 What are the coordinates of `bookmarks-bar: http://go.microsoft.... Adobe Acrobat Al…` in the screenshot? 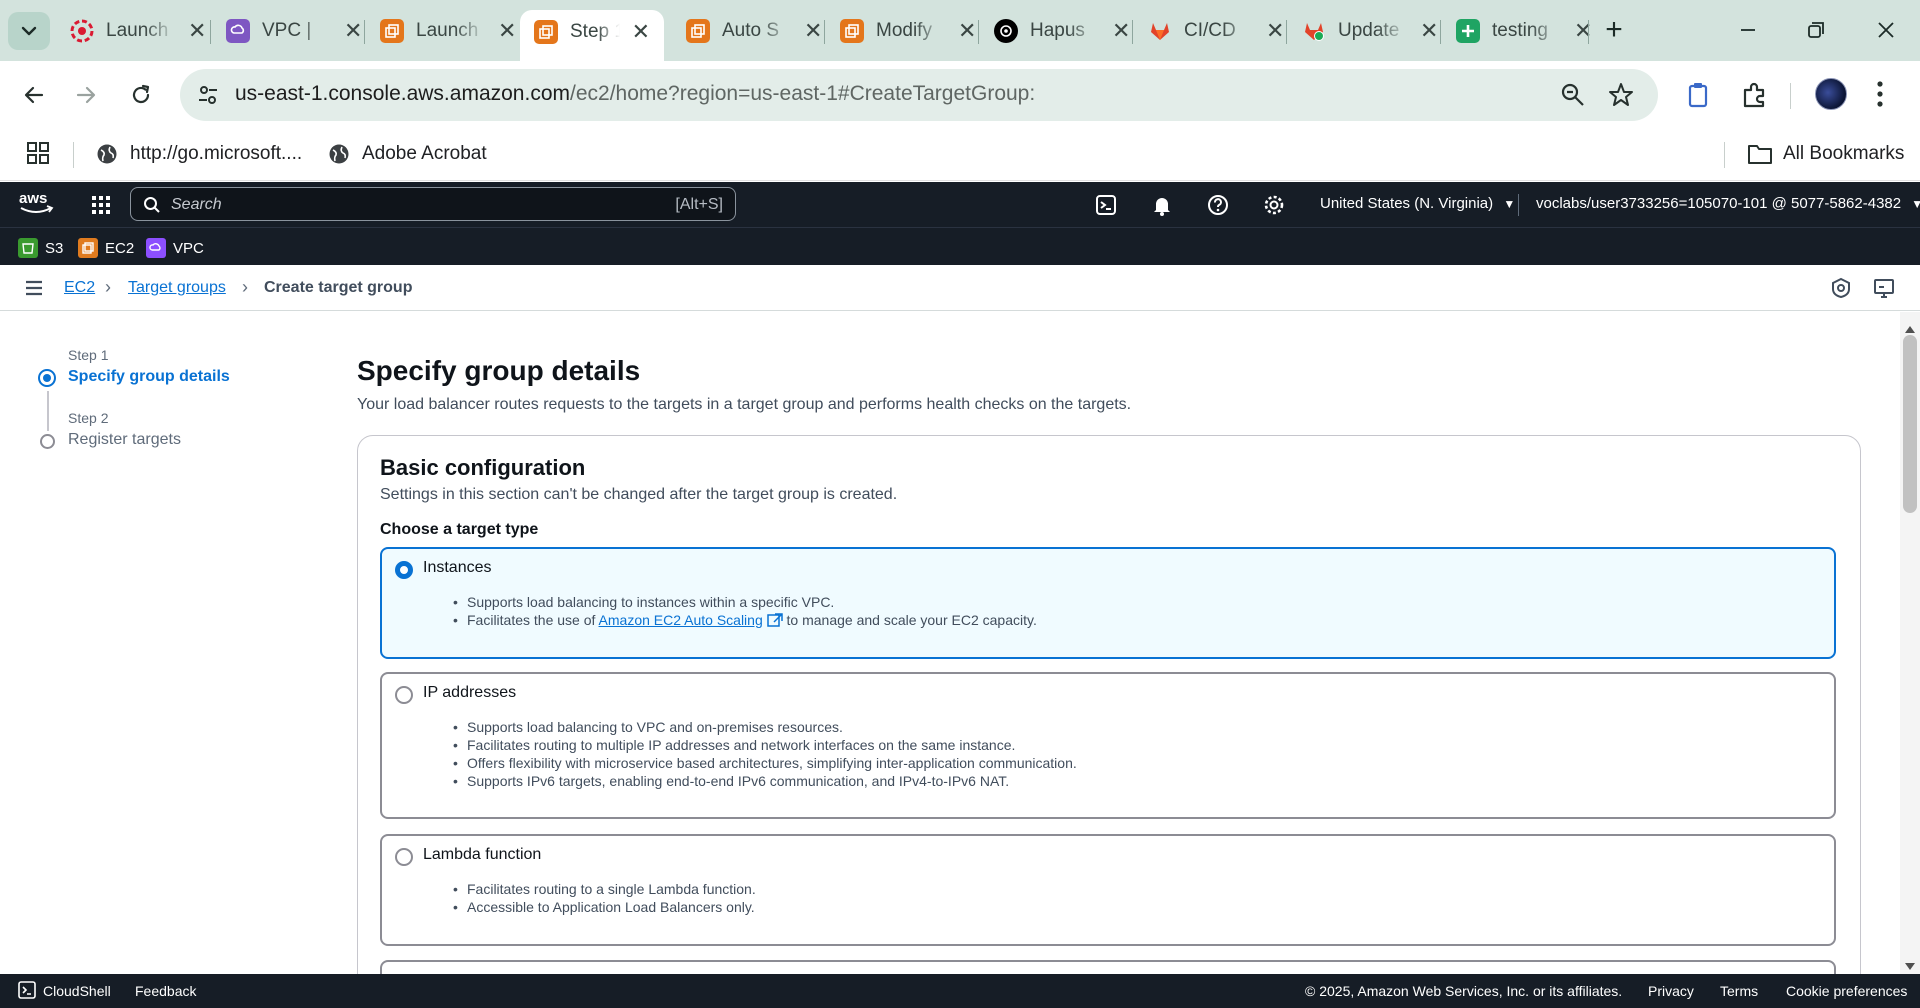 It's located at (960, 154).